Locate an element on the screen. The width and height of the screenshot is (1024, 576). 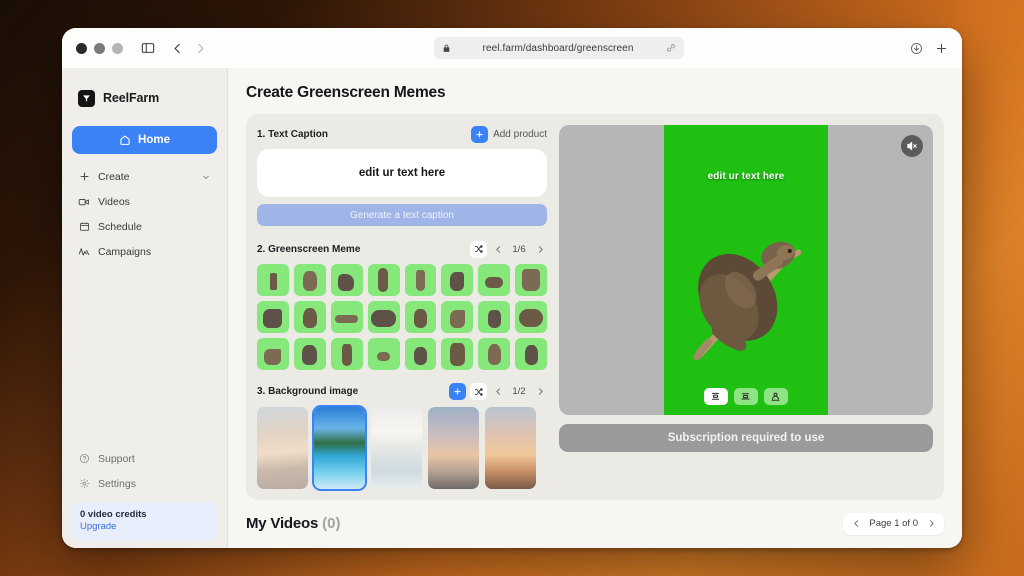
upgrade-link: Upgrade is located at coordinates (144, 526).